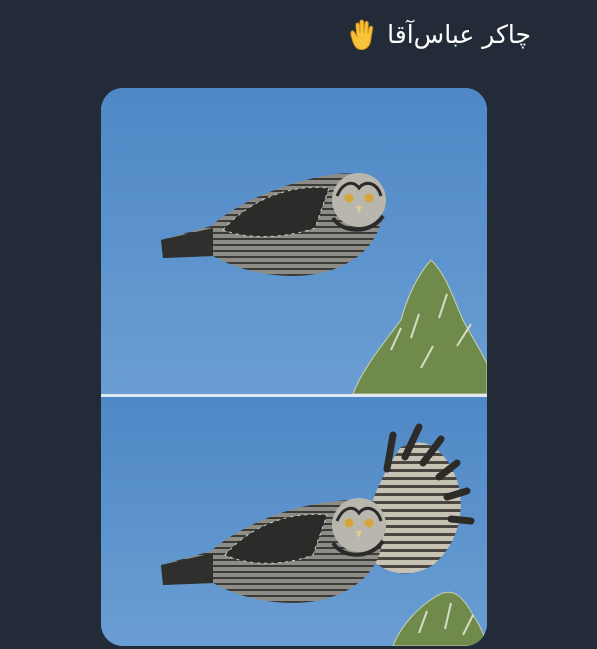 This screenshot has height=649, width=597. I want to click on post-caption: چاکر عباس‌آقا, so click(438, 35).